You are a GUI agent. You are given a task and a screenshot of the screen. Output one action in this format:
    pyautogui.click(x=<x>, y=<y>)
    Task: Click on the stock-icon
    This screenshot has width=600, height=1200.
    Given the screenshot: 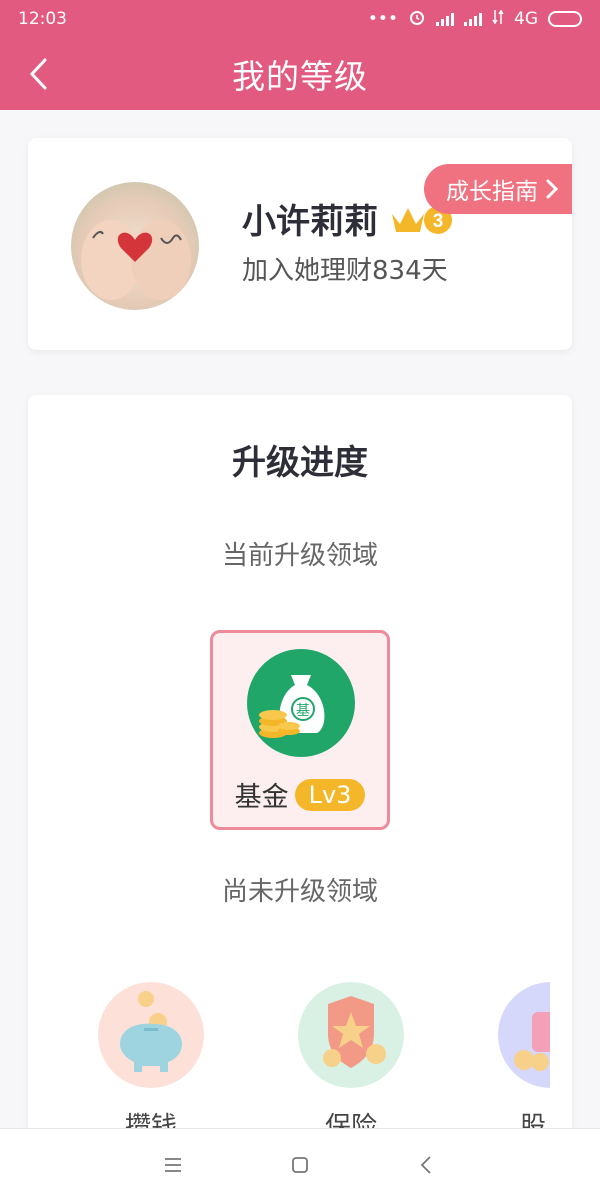 What is the action you would take?
    pyautogui.click(x=524, y=1035)
    